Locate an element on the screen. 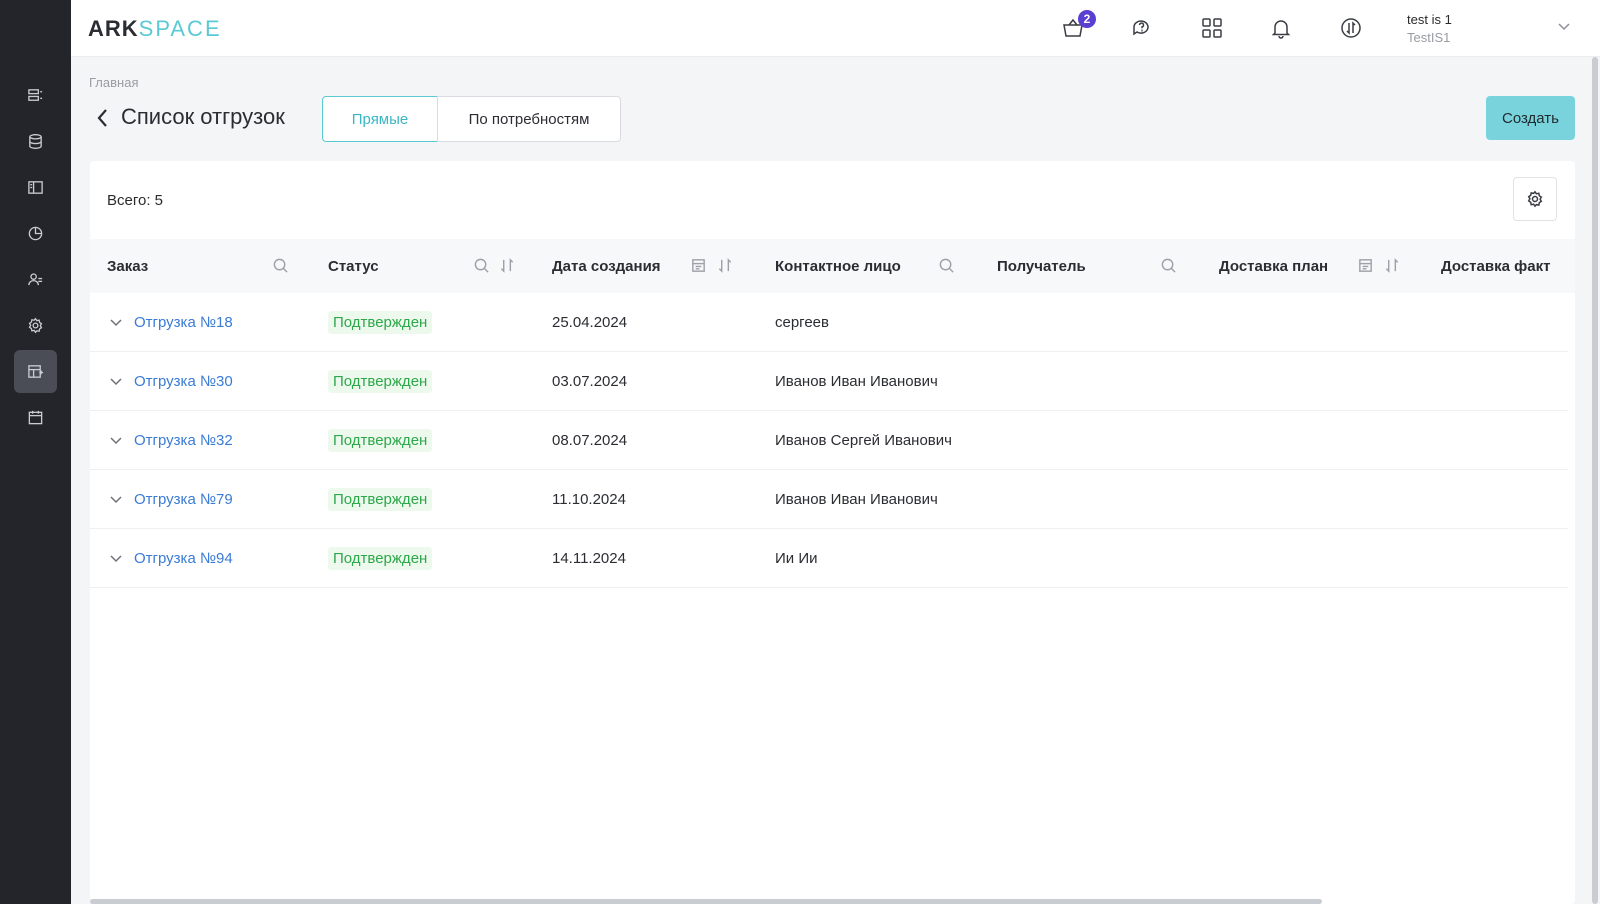  column-header-delivery-fact: Доставка факт is located at coordinates (1496, 266).